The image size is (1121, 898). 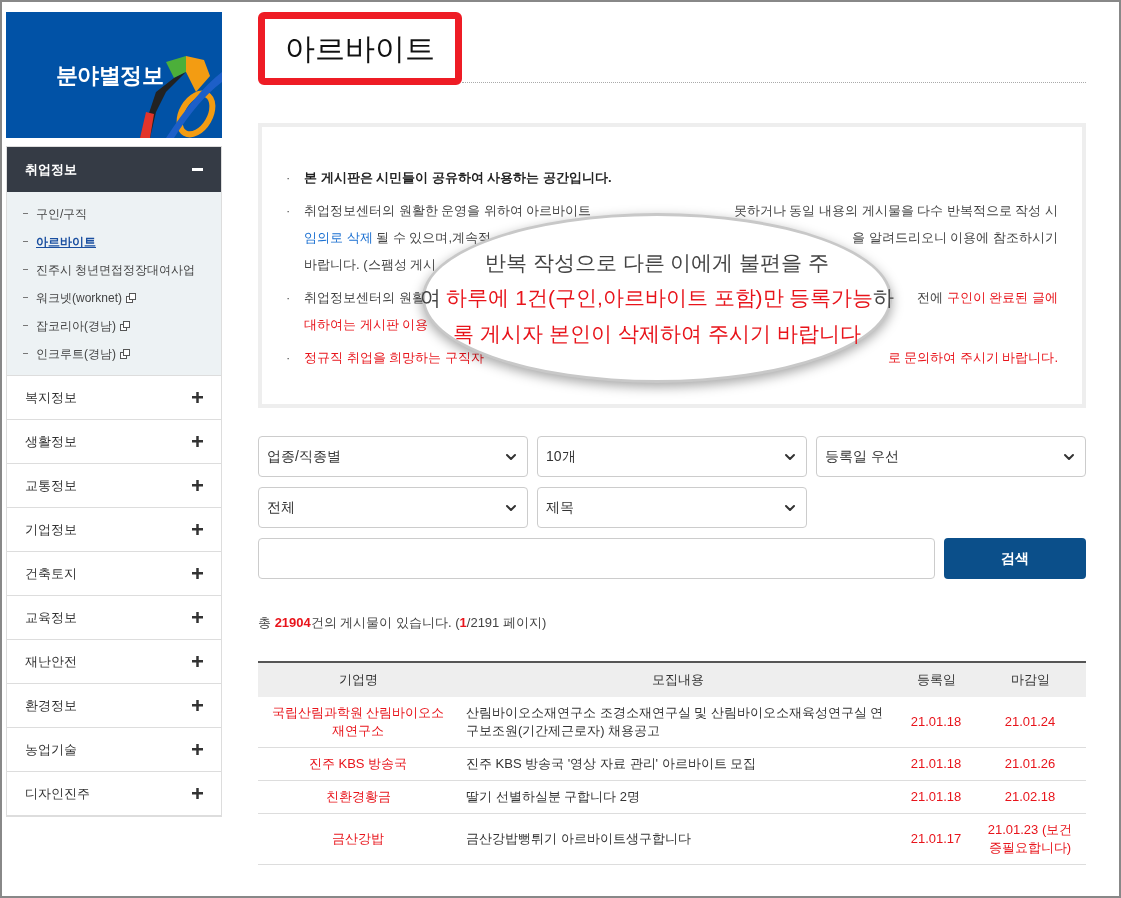 What do you see at coordinates (448, 210) in the screenshot?
I see `notice-text: 취업정보센터의 원활한 운영을 위하여 아르바이트` at bounding box center [448, 210].